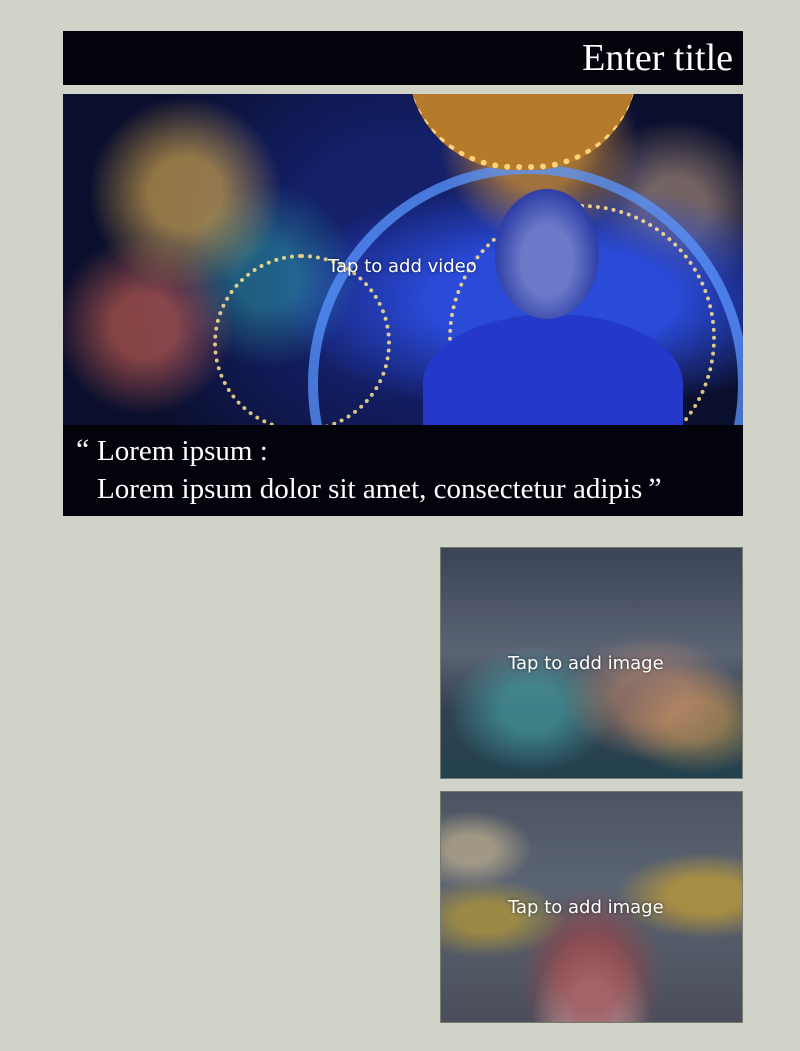  I want to click on light-dots-decoration, so click(302, 339).